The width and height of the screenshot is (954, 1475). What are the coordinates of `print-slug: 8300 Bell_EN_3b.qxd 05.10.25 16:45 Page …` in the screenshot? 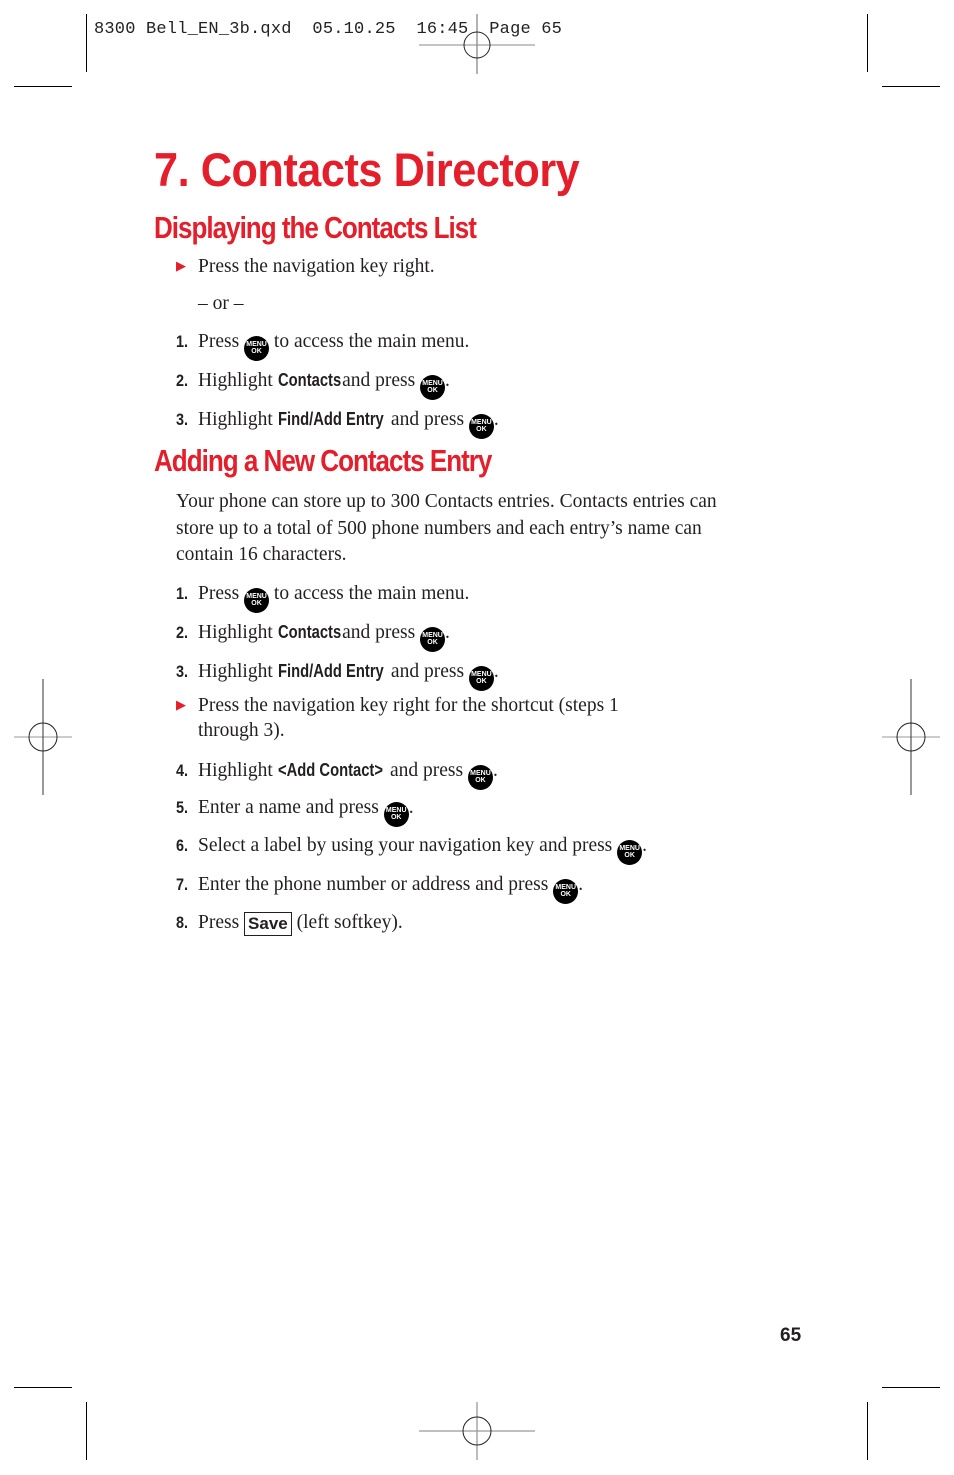 It's located at (328, 29).